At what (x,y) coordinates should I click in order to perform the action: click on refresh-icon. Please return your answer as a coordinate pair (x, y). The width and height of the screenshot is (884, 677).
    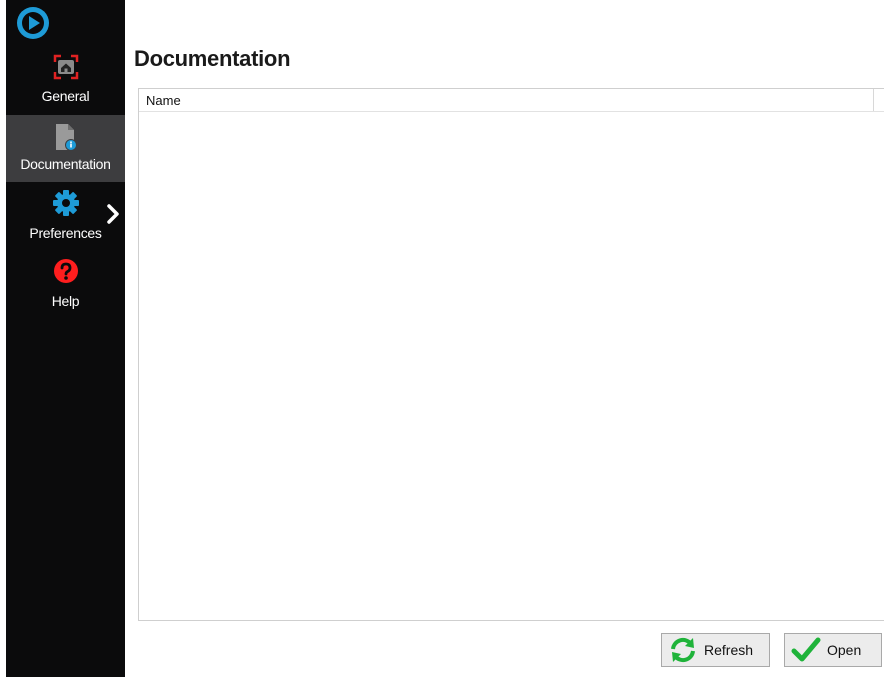
    Looking at the image, I should click on (683, 650).